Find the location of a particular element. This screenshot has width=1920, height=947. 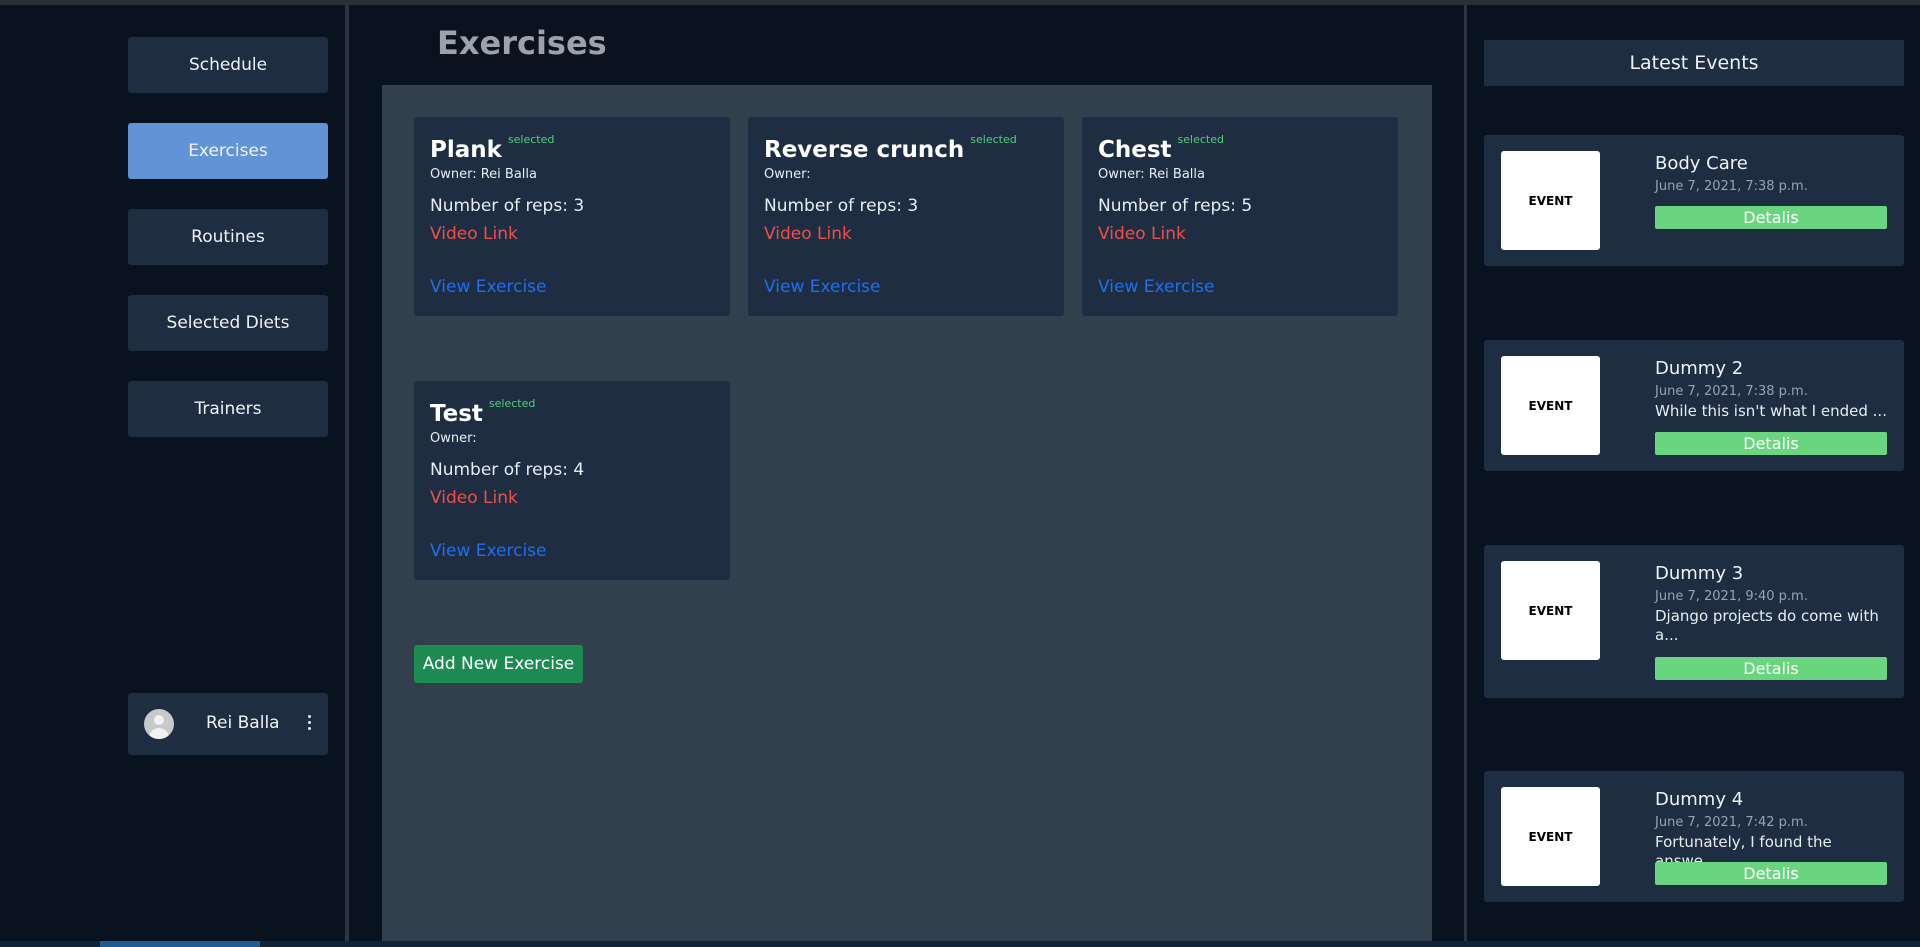

latest-events-header: Latest Events is located at coordinates (1694, 63).